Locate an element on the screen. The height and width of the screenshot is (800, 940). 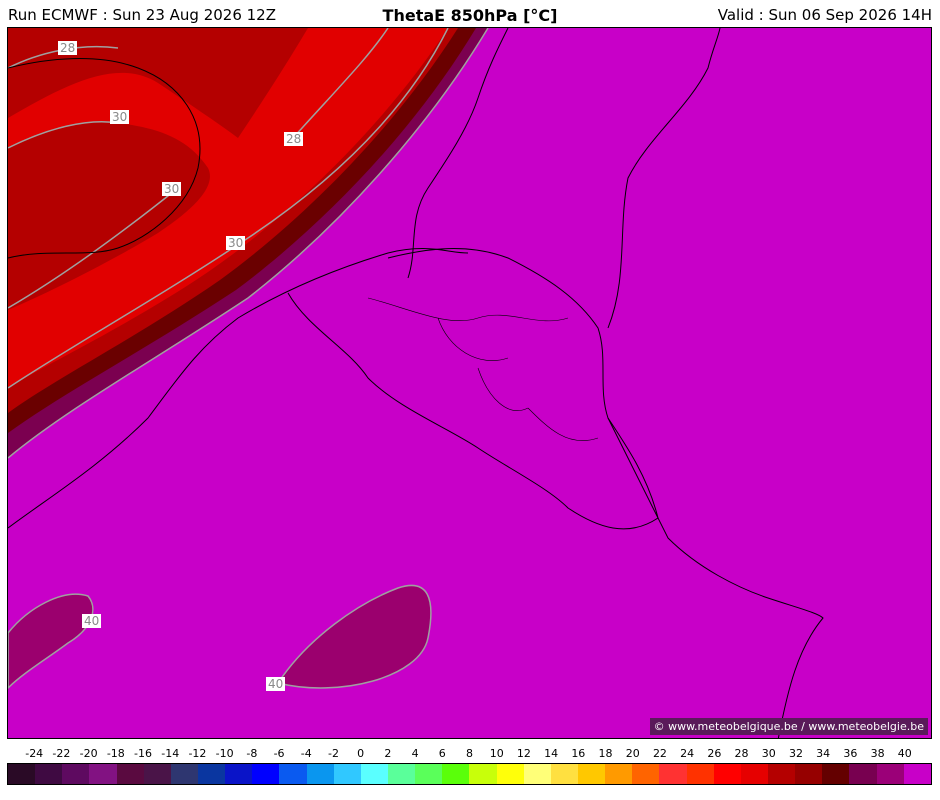
legend-tick: 38 is located at coordinates (877, 753).